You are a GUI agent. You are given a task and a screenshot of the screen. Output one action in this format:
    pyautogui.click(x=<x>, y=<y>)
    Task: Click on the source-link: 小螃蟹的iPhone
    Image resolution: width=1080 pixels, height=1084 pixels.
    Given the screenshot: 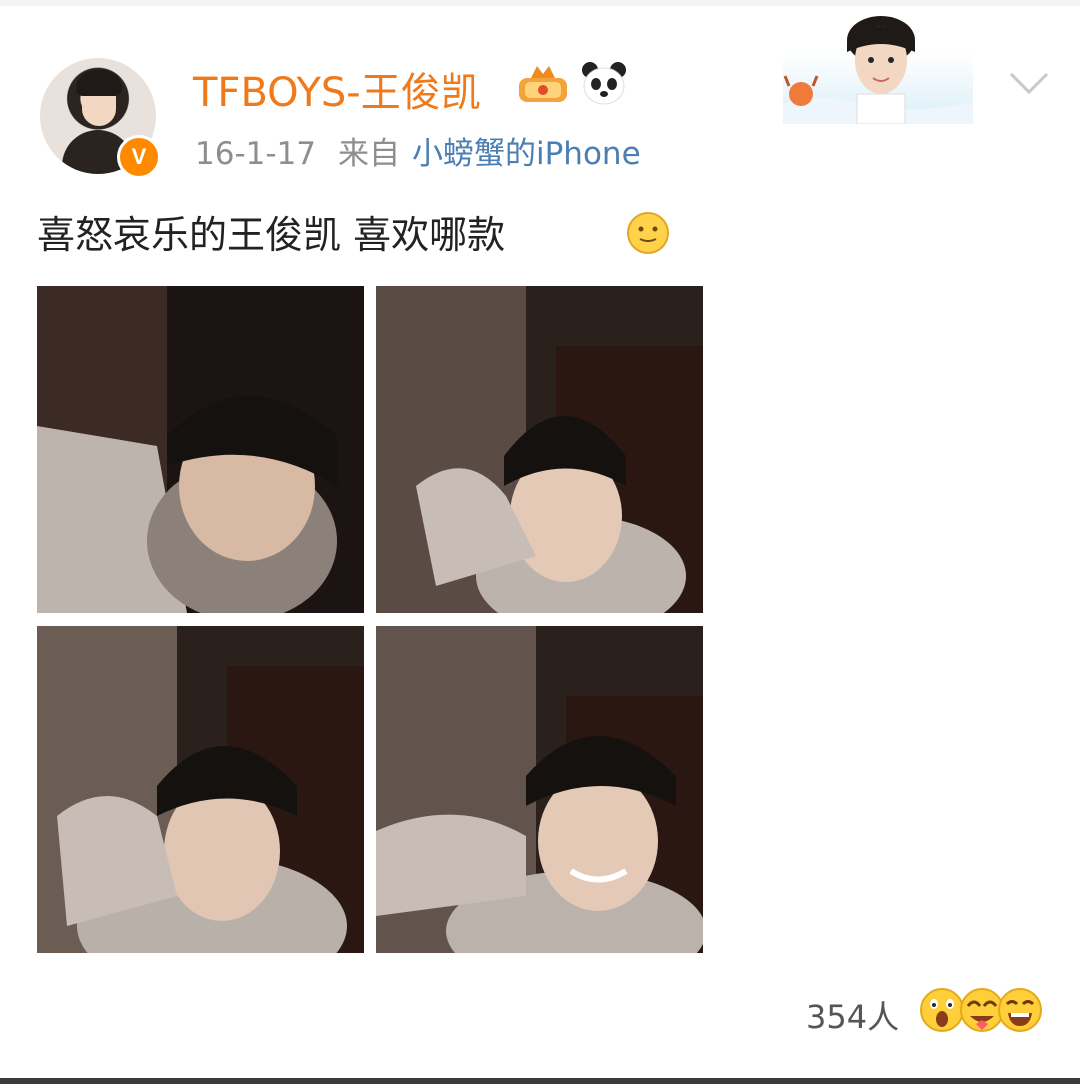 What is the action you would take?
    pyautogui.click(x=526, y=154)
    